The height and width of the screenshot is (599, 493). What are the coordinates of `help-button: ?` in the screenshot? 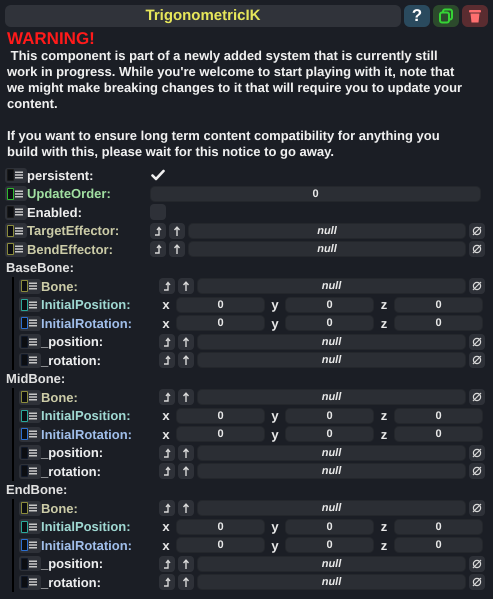 It's located at (417, 16).